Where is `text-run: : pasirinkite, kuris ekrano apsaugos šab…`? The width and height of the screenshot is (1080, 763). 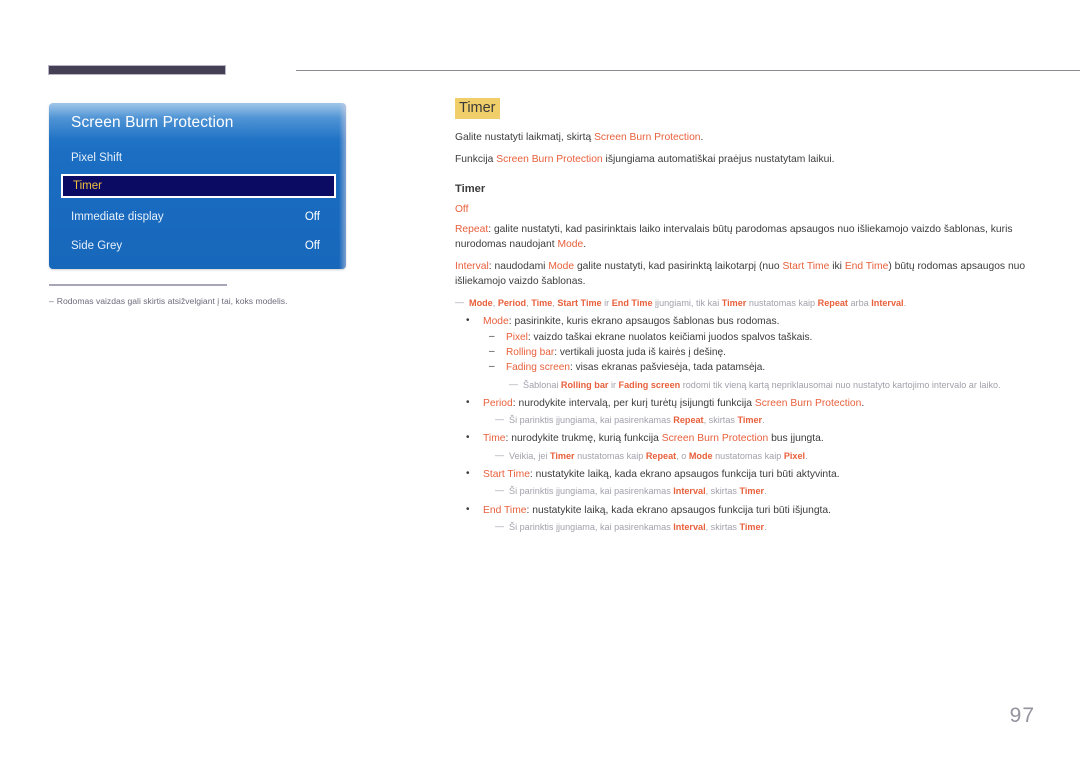
text-run: : pasirinkite, kuris ekrano apsaugos šab… is located at coordinates (644, 321).